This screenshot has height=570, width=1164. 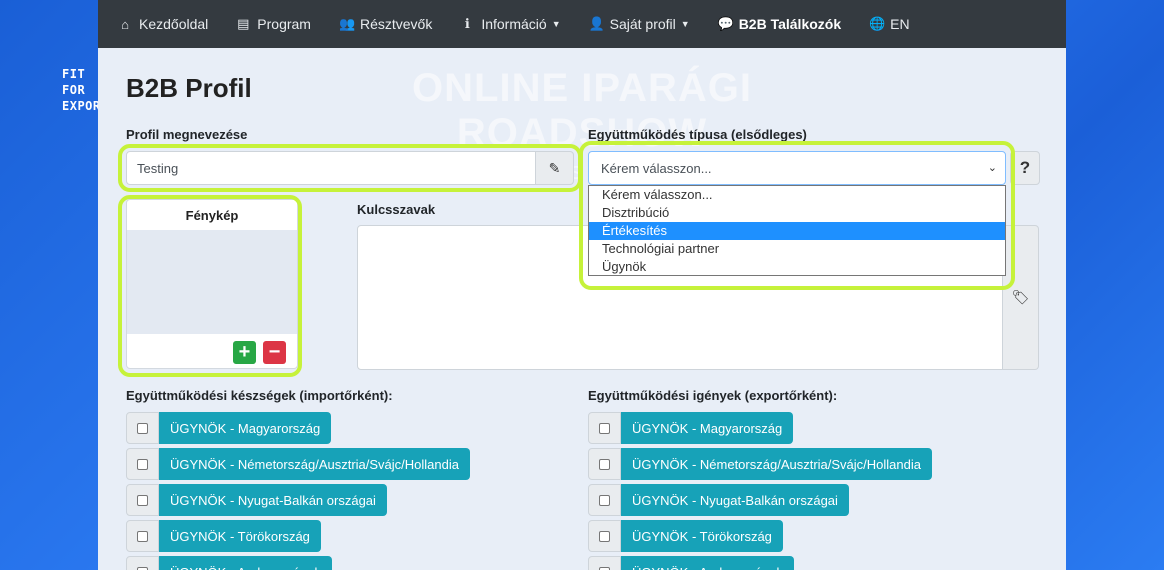 I want to click on signature-icon: ✎, so click(x=555, y=168).